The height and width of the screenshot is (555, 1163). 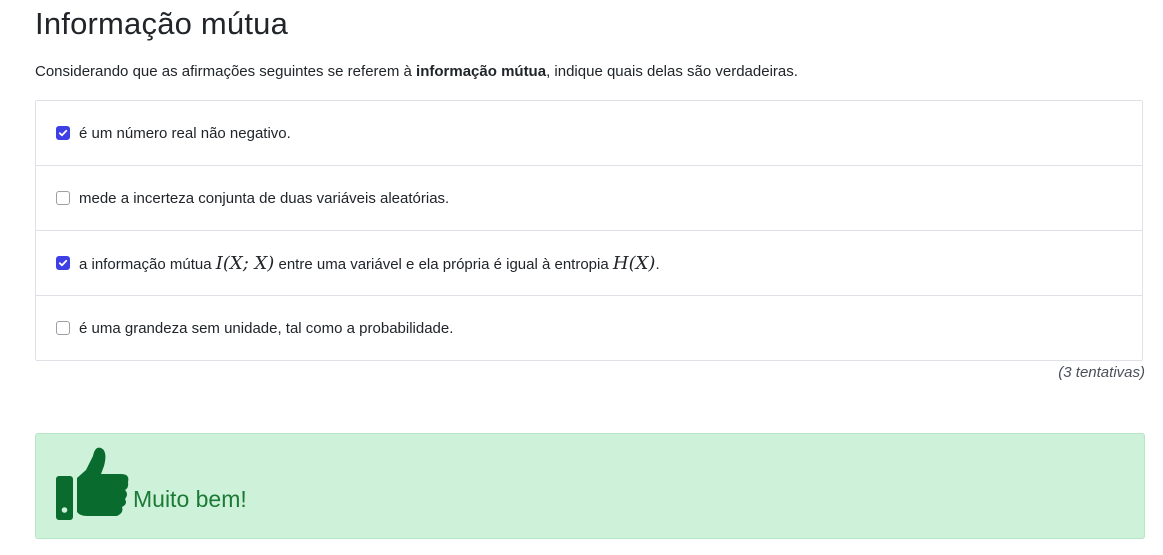 I want to click on page-title: Informação mútua, so click(x=162, y=23).